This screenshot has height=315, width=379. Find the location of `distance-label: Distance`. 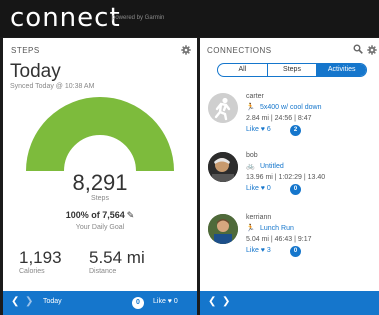

distance-label: Distance is located at coordinates (103, 271).